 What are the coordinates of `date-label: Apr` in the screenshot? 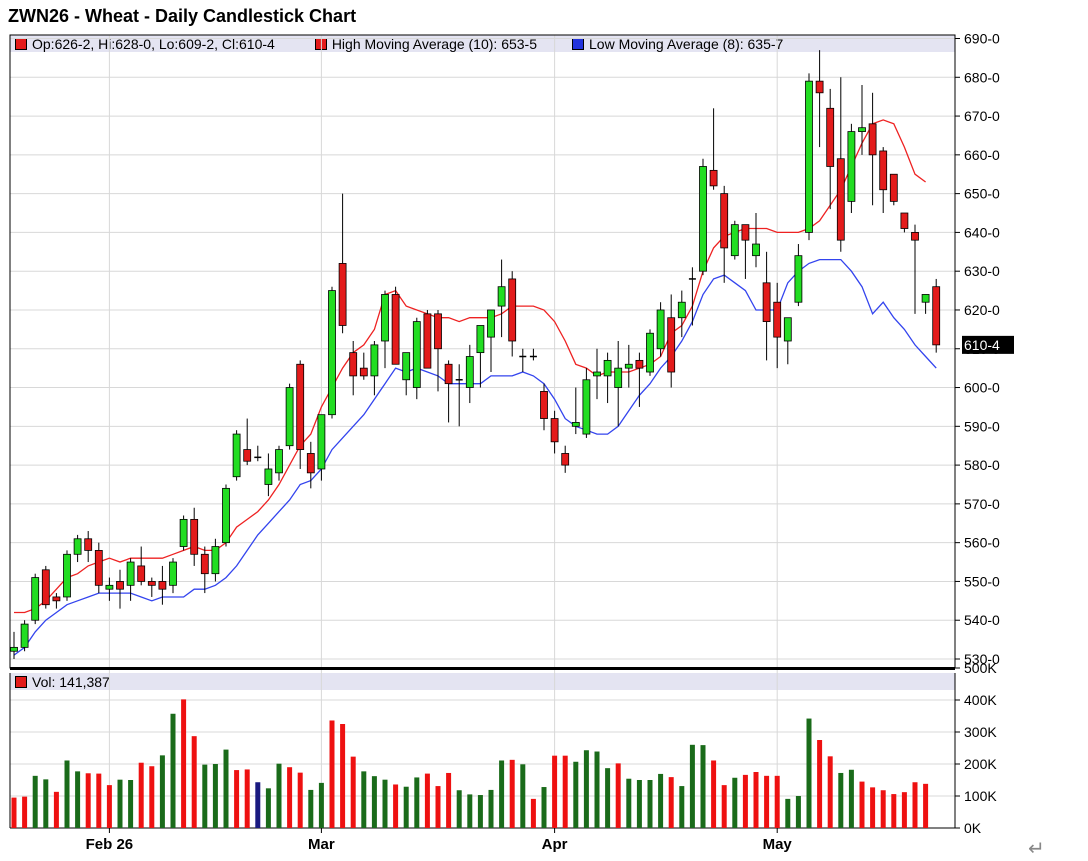 It's located at (555, 844).